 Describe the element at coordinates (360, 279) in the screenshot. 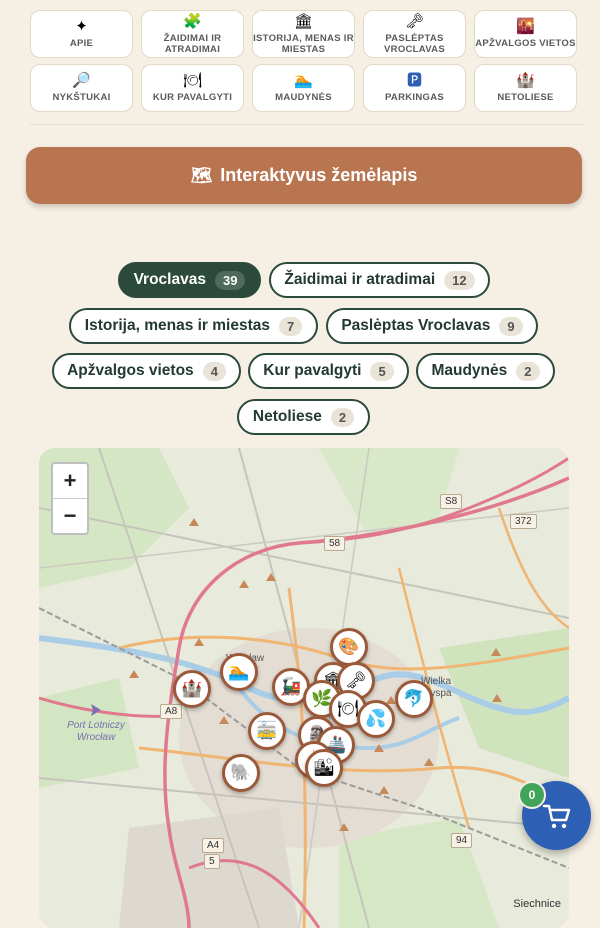

I see `chip-label: Žaidimai ir atradimai` at that location.